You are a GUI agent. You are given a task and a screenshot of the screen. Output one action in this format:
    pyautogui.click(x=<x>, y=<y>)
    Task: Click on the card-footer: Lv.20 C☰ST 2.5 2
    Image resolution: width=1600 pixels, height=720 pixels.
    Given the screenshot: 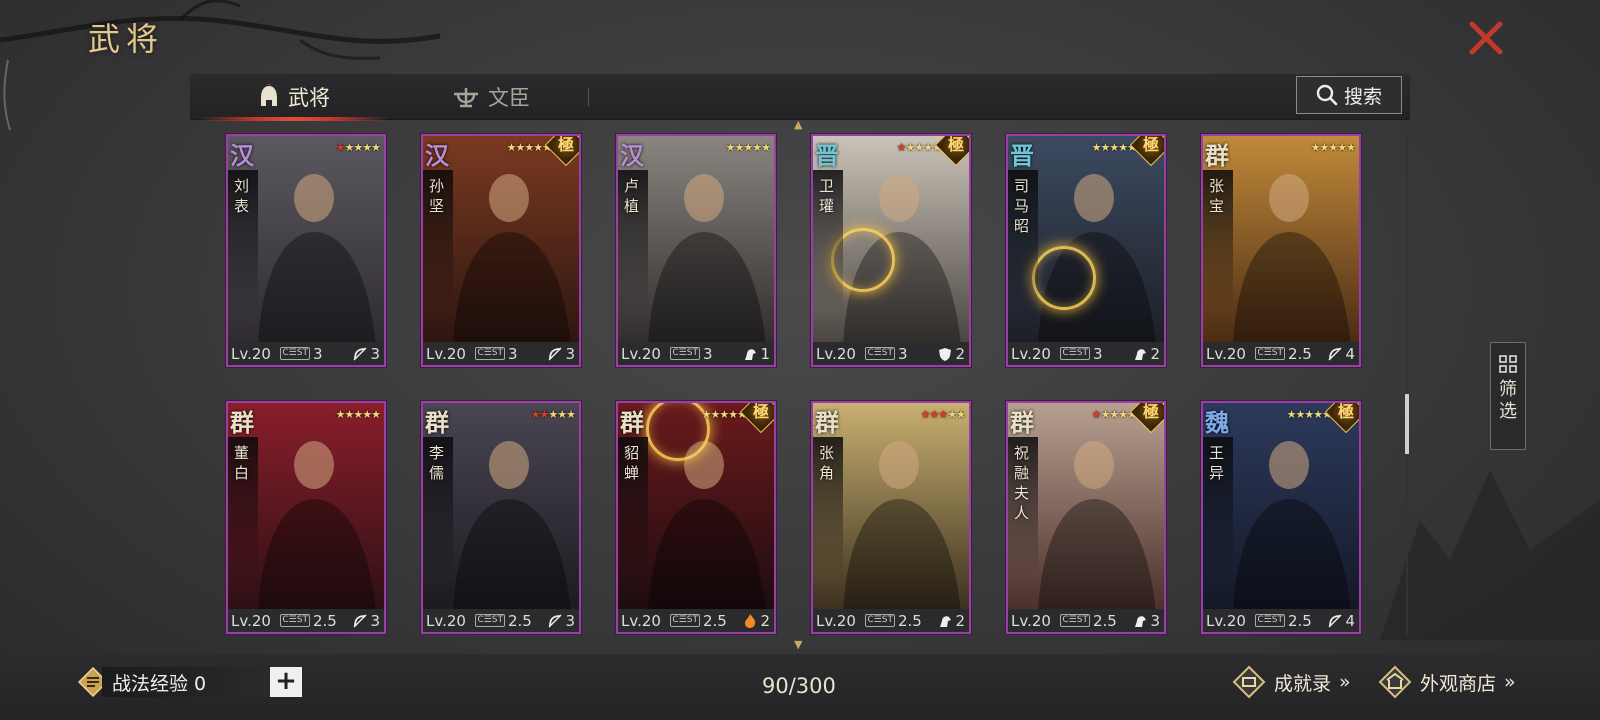 What is the action you would take?
    pyautogui.click(x=891, y=620)
    